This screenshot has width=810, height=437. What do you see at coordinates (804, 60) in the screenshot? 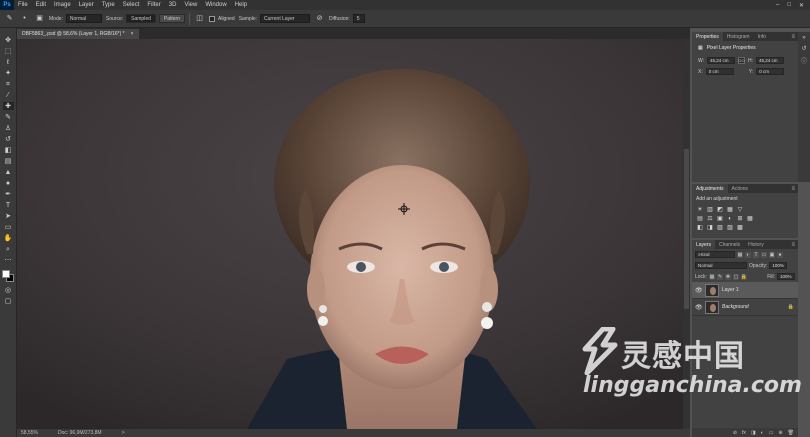
I see `info-panel-icon: ⓘ` at bounding box center [804, 60].